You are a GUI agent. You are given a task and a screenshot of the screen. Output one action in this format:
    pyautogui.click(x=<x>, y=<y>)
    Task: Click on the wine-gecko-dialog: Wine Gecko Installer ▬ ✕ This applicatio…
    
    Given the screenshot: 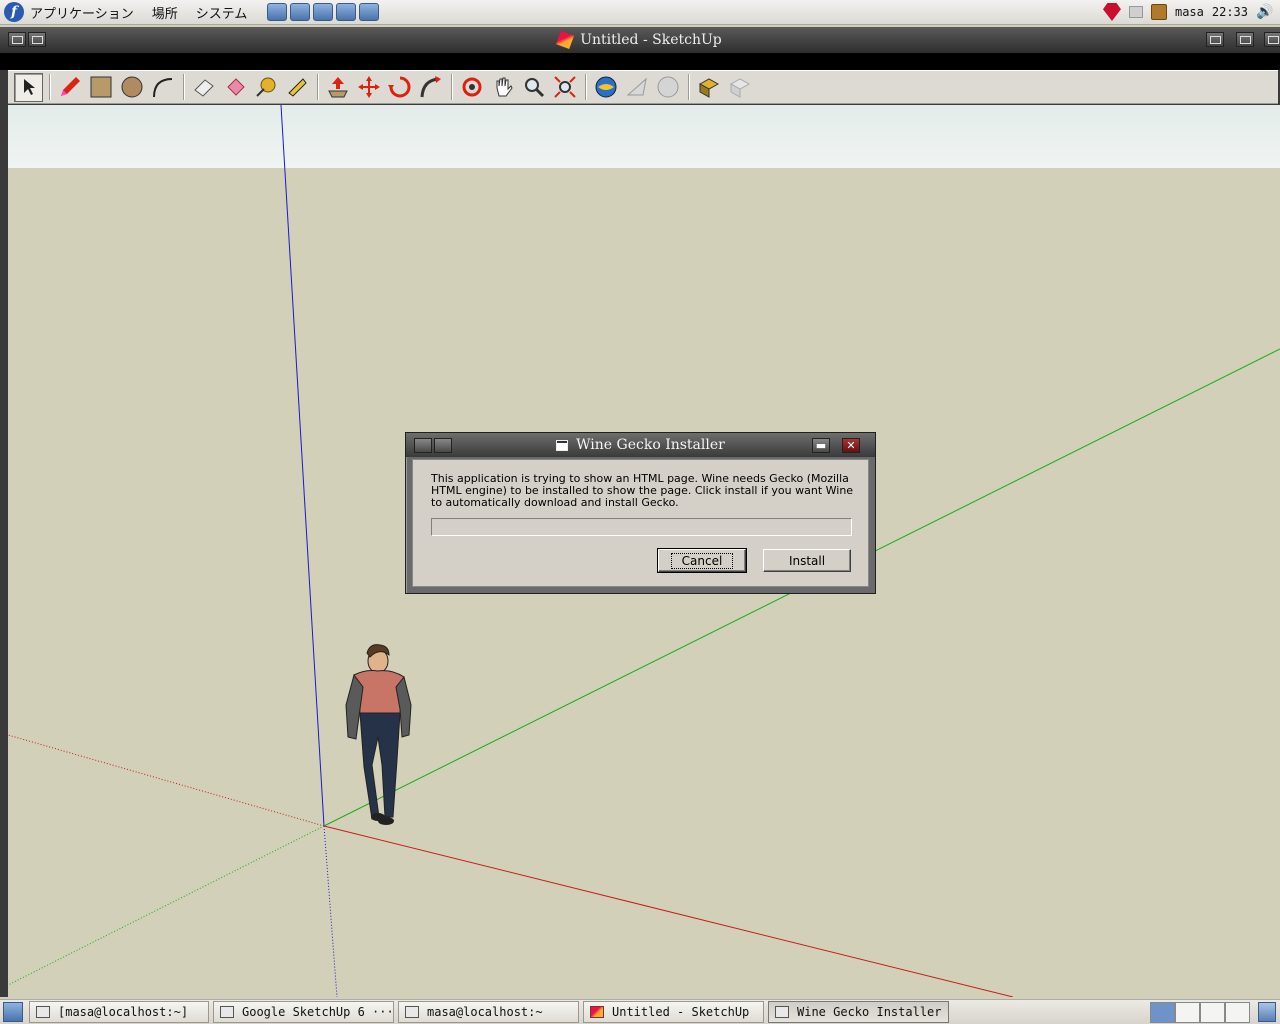 What is the action you would take?
    pyautogui.click(x=640, y=513)
    